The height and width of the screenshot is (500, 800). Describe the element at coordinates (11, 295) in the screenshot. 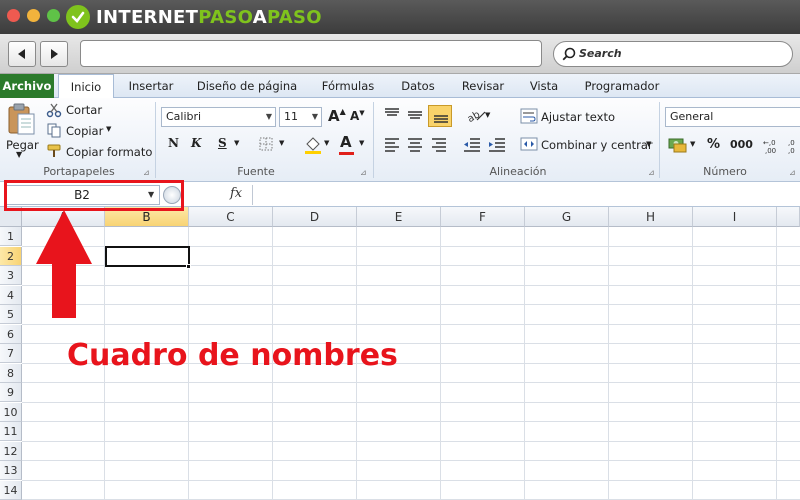

I see `row-header-4: 4` at that location.